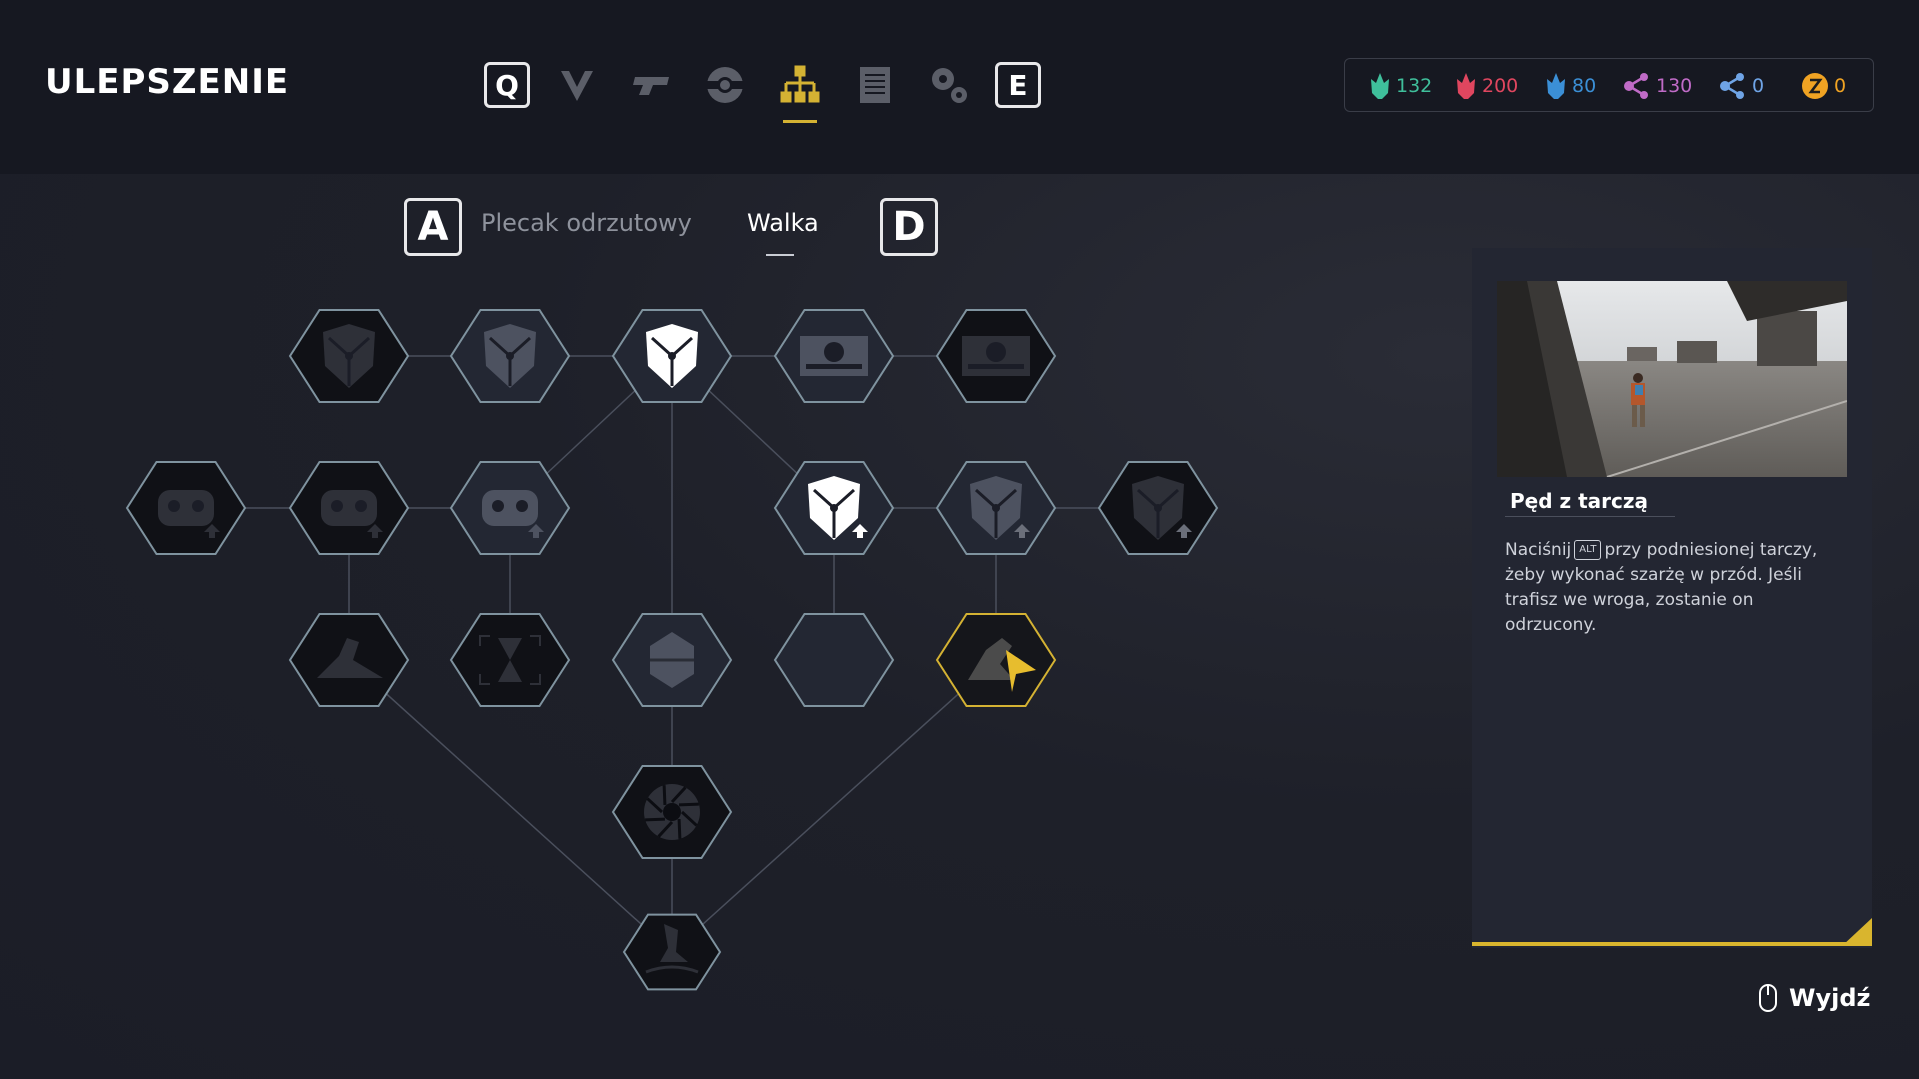 Image resolution: width=1919 pixels, height=1079 pixels. I want to click on skill-name: Pęd z tarczą, so click(1579, 501).